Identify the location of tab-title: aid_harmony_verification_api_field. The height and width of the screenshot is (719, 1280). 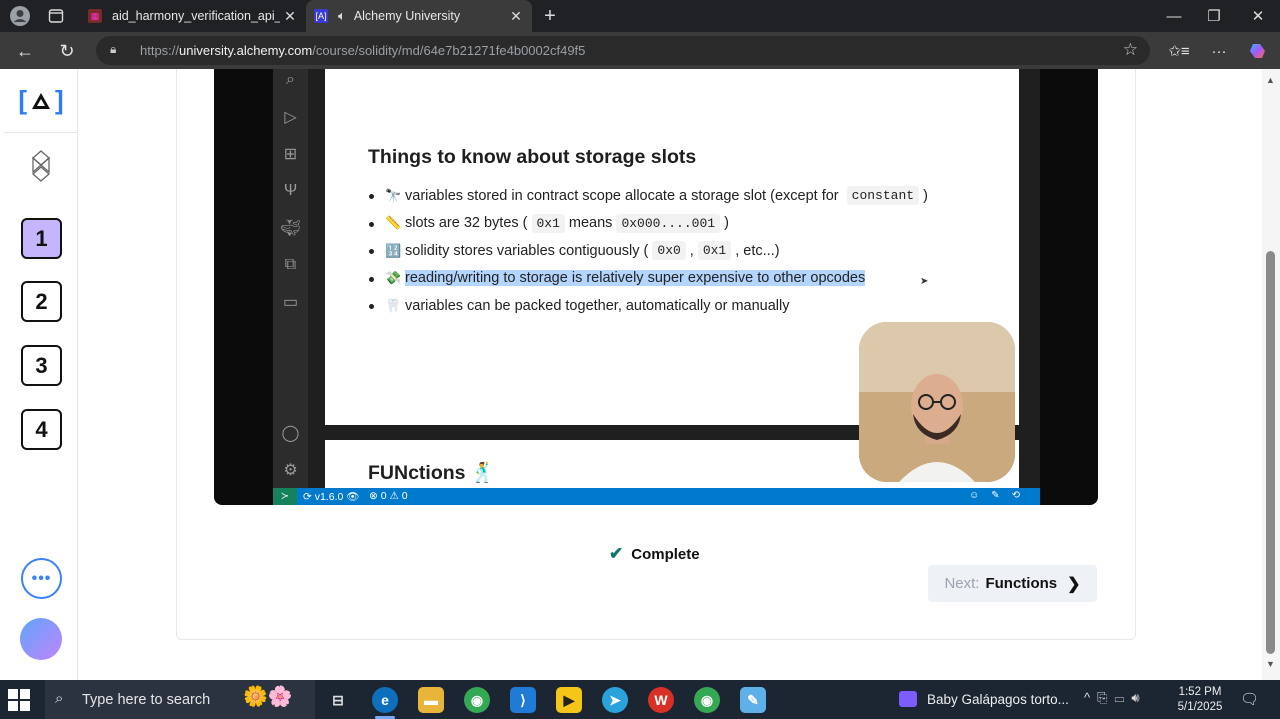
(196, 16).